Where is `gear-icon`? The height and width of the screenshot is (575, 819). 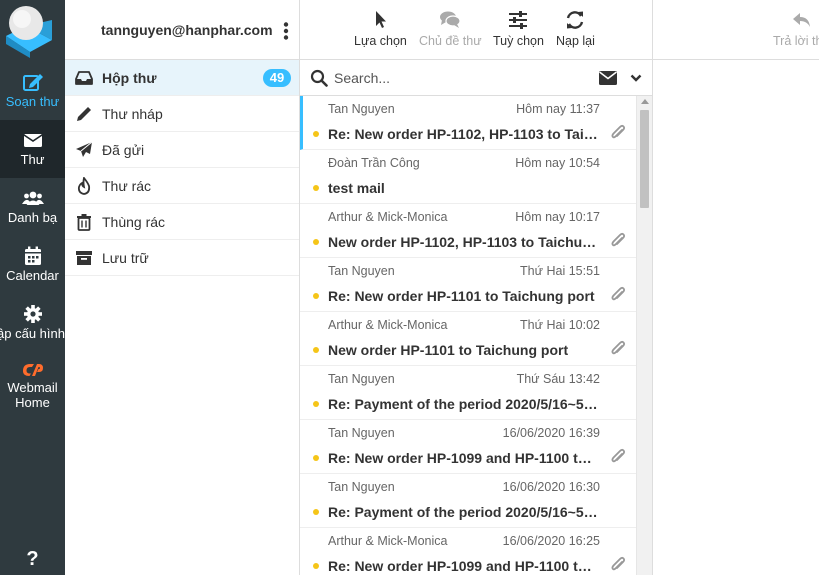 gear-icon is located at coordinates (32, 314).